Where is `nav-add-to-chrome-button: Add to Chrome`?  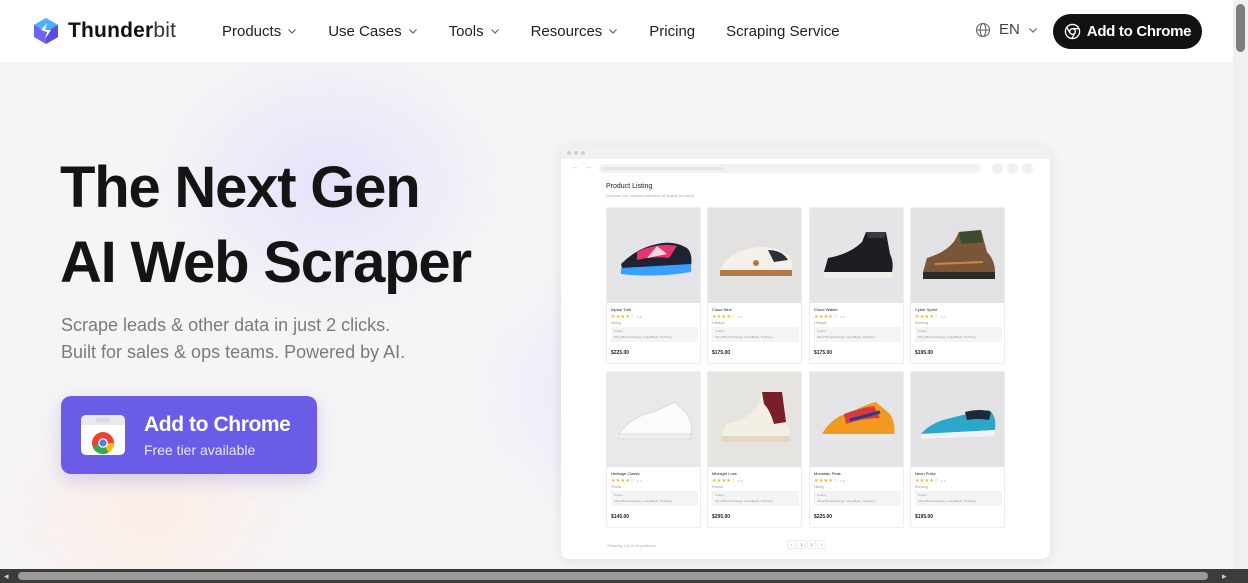
nav-add-to-chrome-button: Add to Chrome is located at coordinates (1127, 31).